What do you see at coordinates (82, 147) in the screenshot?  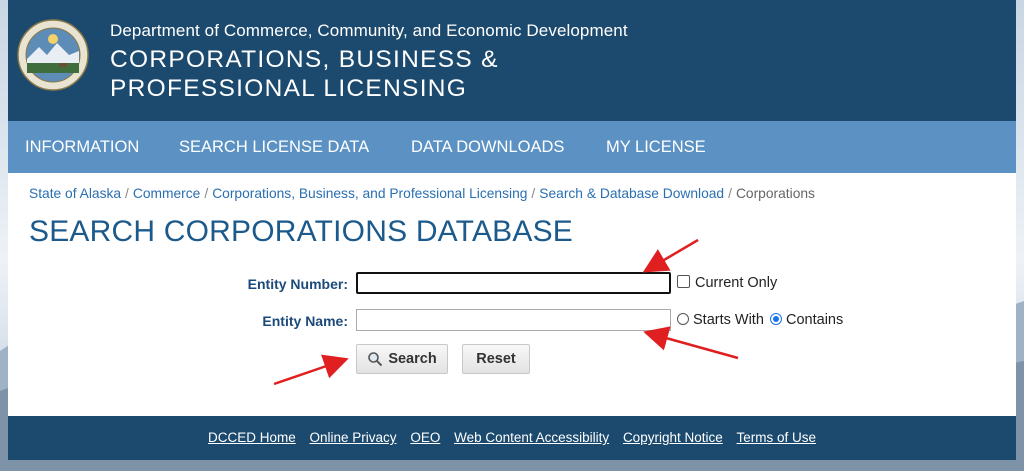 I see `nav-information: INFORMATION` at bounding box center [82, 147].